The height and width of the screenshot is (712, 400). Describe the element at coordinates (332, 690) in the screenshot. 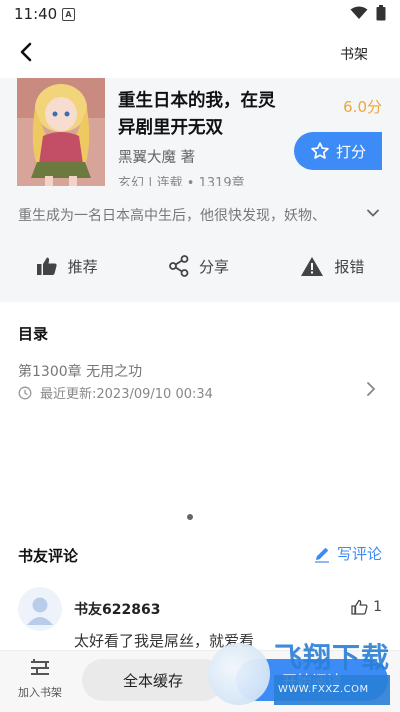

I see `watermark-url: WWW.FXXZ.COM` at that location.